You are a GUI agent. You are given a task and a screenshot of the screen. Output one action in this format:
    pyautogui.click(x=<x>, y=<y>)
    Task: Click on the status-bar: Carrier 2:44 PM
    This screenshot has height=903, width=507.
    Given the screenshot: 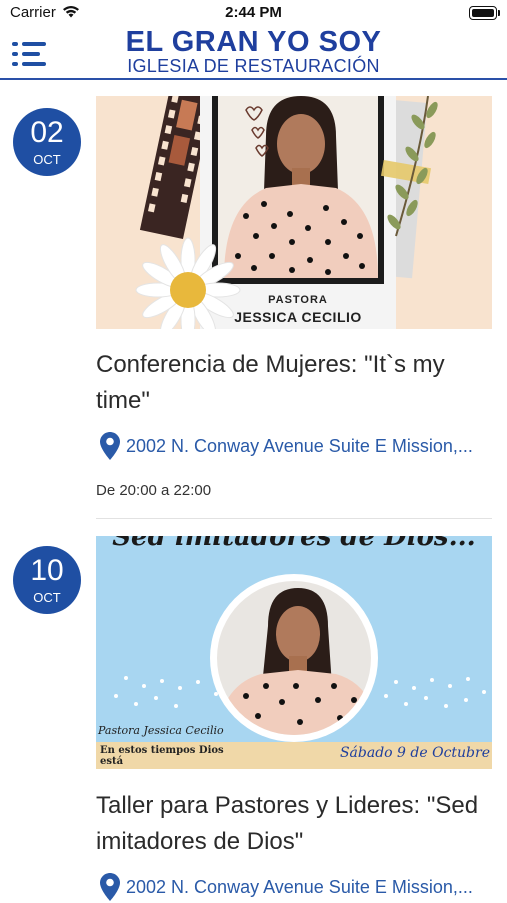 What is the action you would take?
    pyautogui.click(x=253, y=14)
    